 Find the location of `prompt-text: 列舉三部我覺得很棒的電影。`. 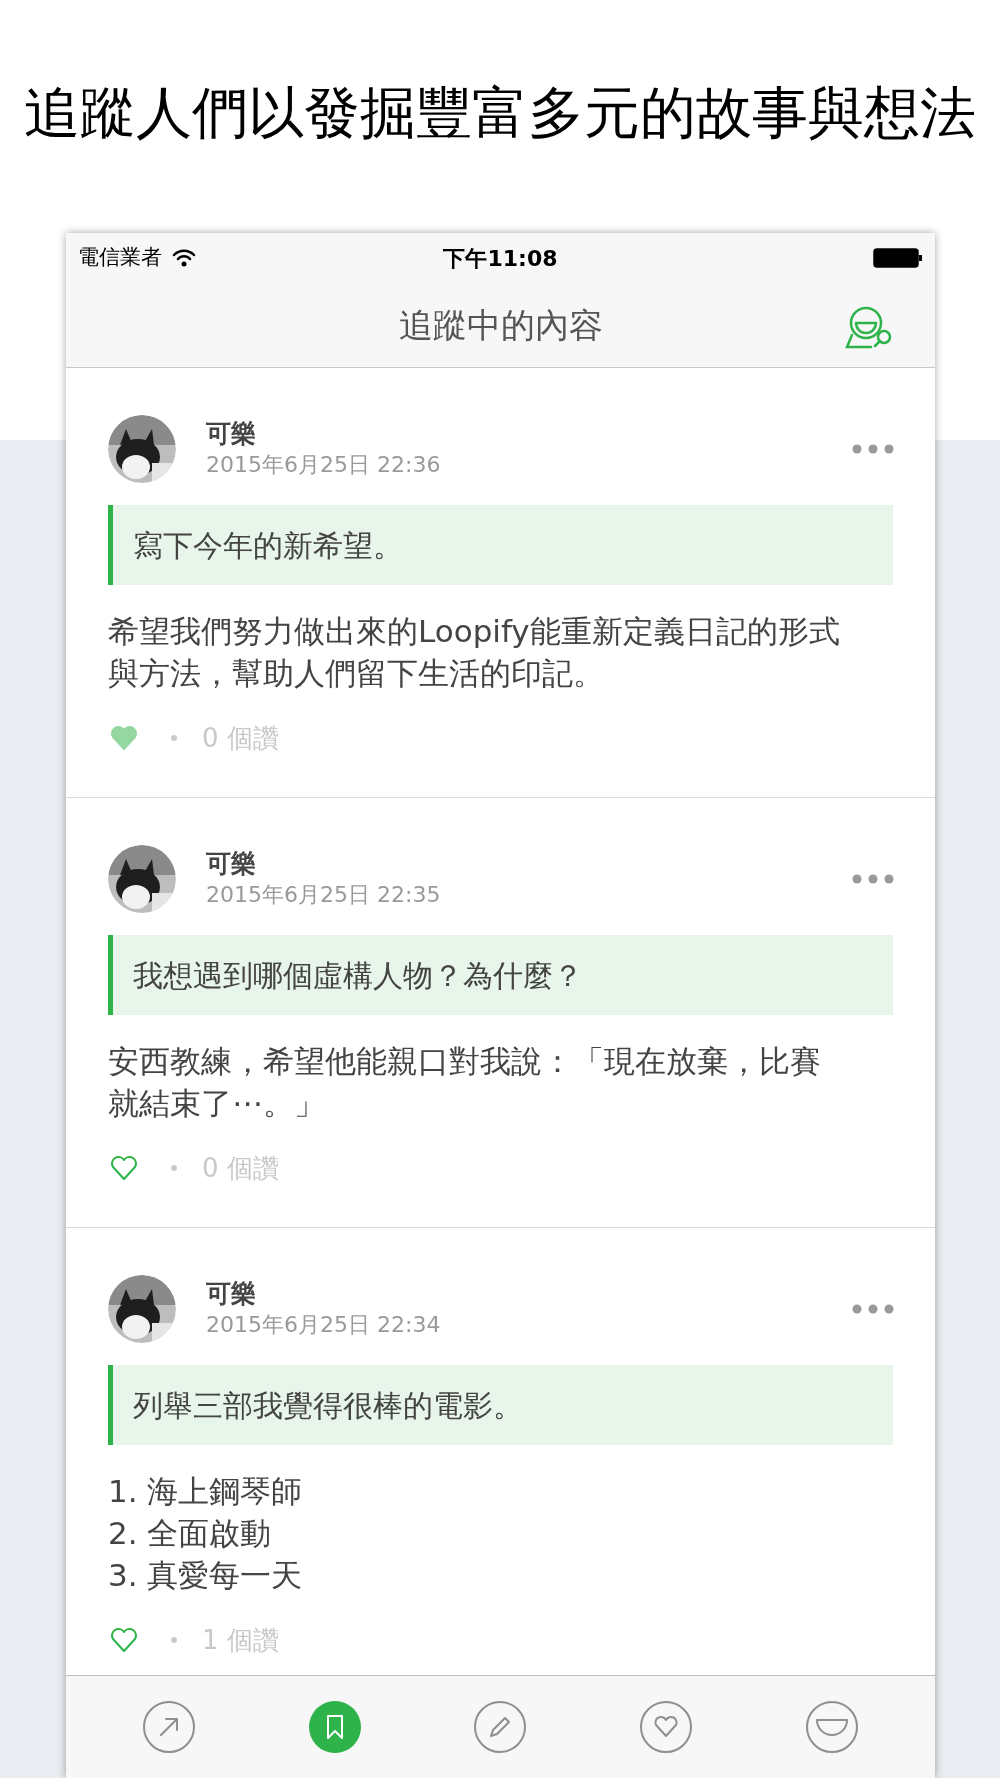

prompt-text: 列舉三部我覺得很棒的電影。 is located at coordinates (328, 1405).